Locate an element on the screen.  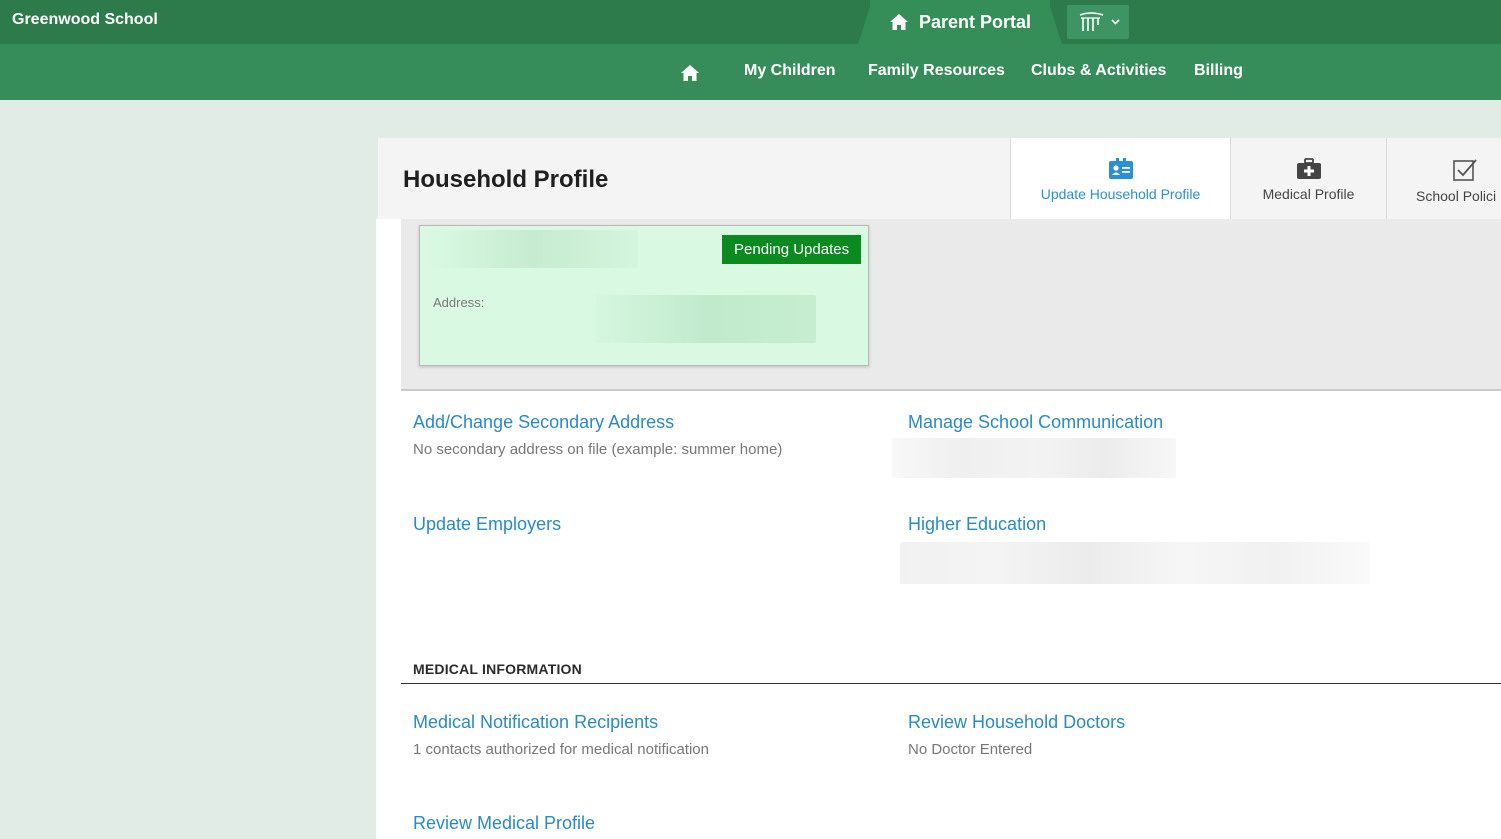
pending-updates-badge: Pending Updates is located at coordinates (792, 249).